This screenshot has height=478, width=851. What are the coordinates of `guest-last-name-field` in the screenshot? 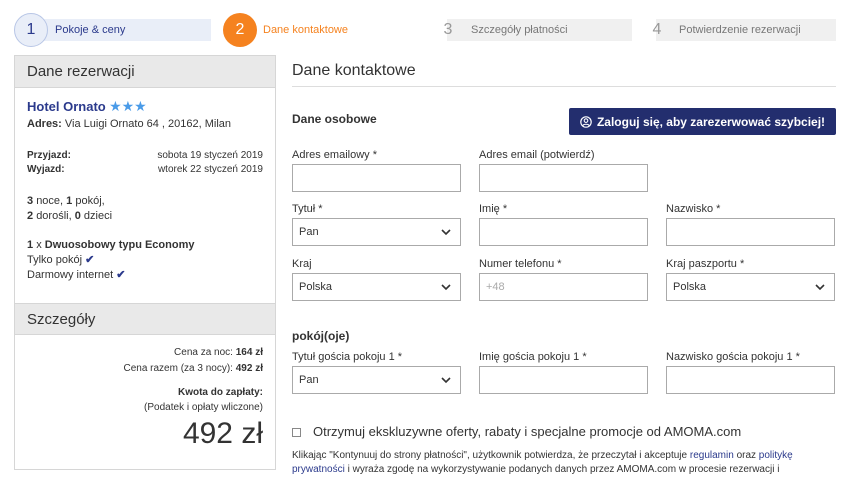 It's located at (750, 380).